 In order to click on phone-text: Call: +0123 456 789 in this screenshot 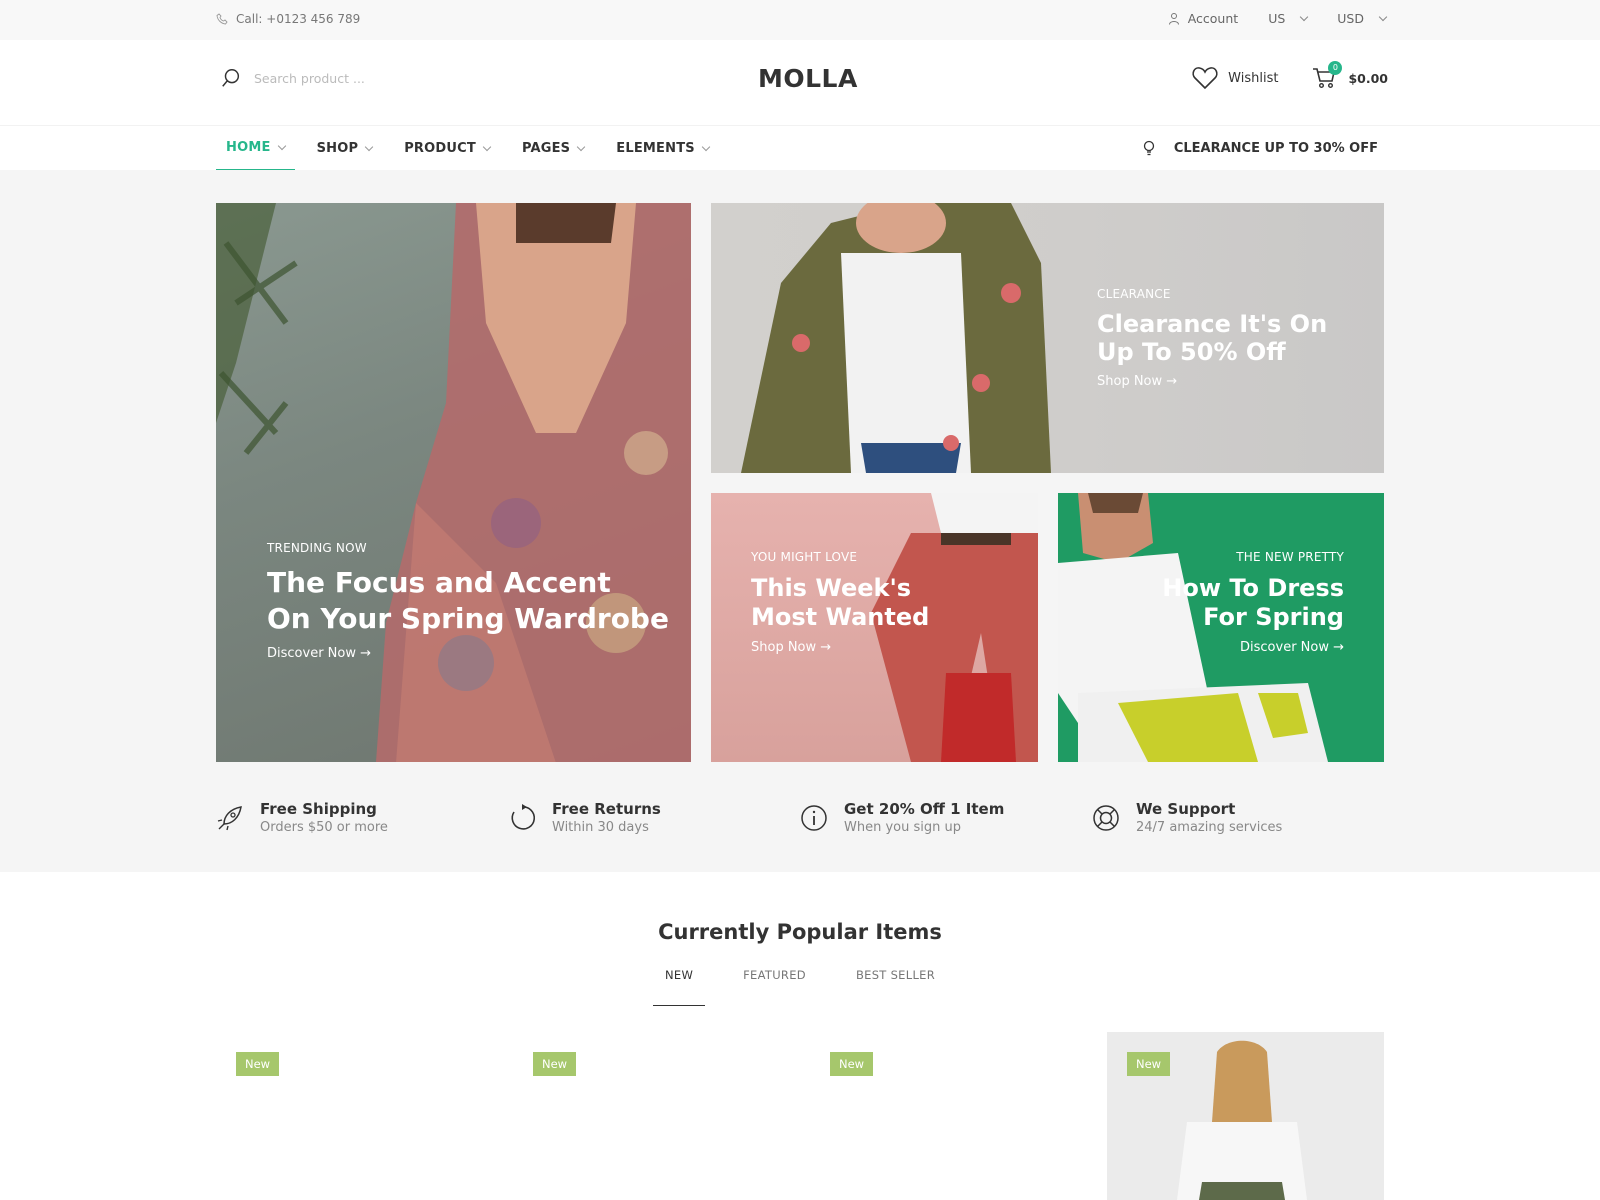, I will do `click(298, 19)`.